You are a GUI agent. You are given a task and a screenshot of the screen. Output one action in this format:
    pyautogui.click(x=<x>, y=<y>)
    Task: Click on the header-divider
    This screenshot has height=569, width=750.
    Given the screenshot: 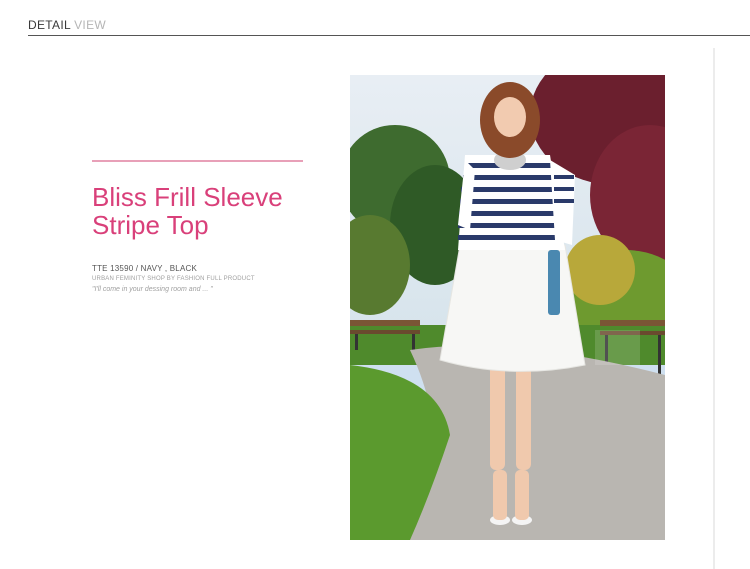 What is the action you would take?
    pyautogui.click(x=389, y=35)
    